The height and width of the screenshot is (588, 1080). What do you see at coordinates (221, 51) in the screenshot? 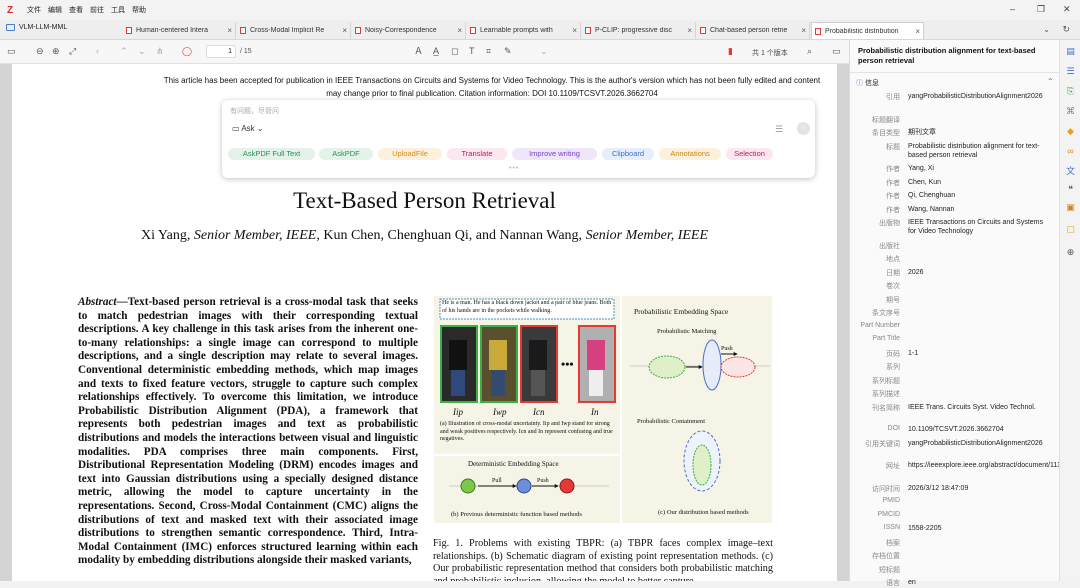
I see `page-number-input: 1` at bounding box center [221, 51].